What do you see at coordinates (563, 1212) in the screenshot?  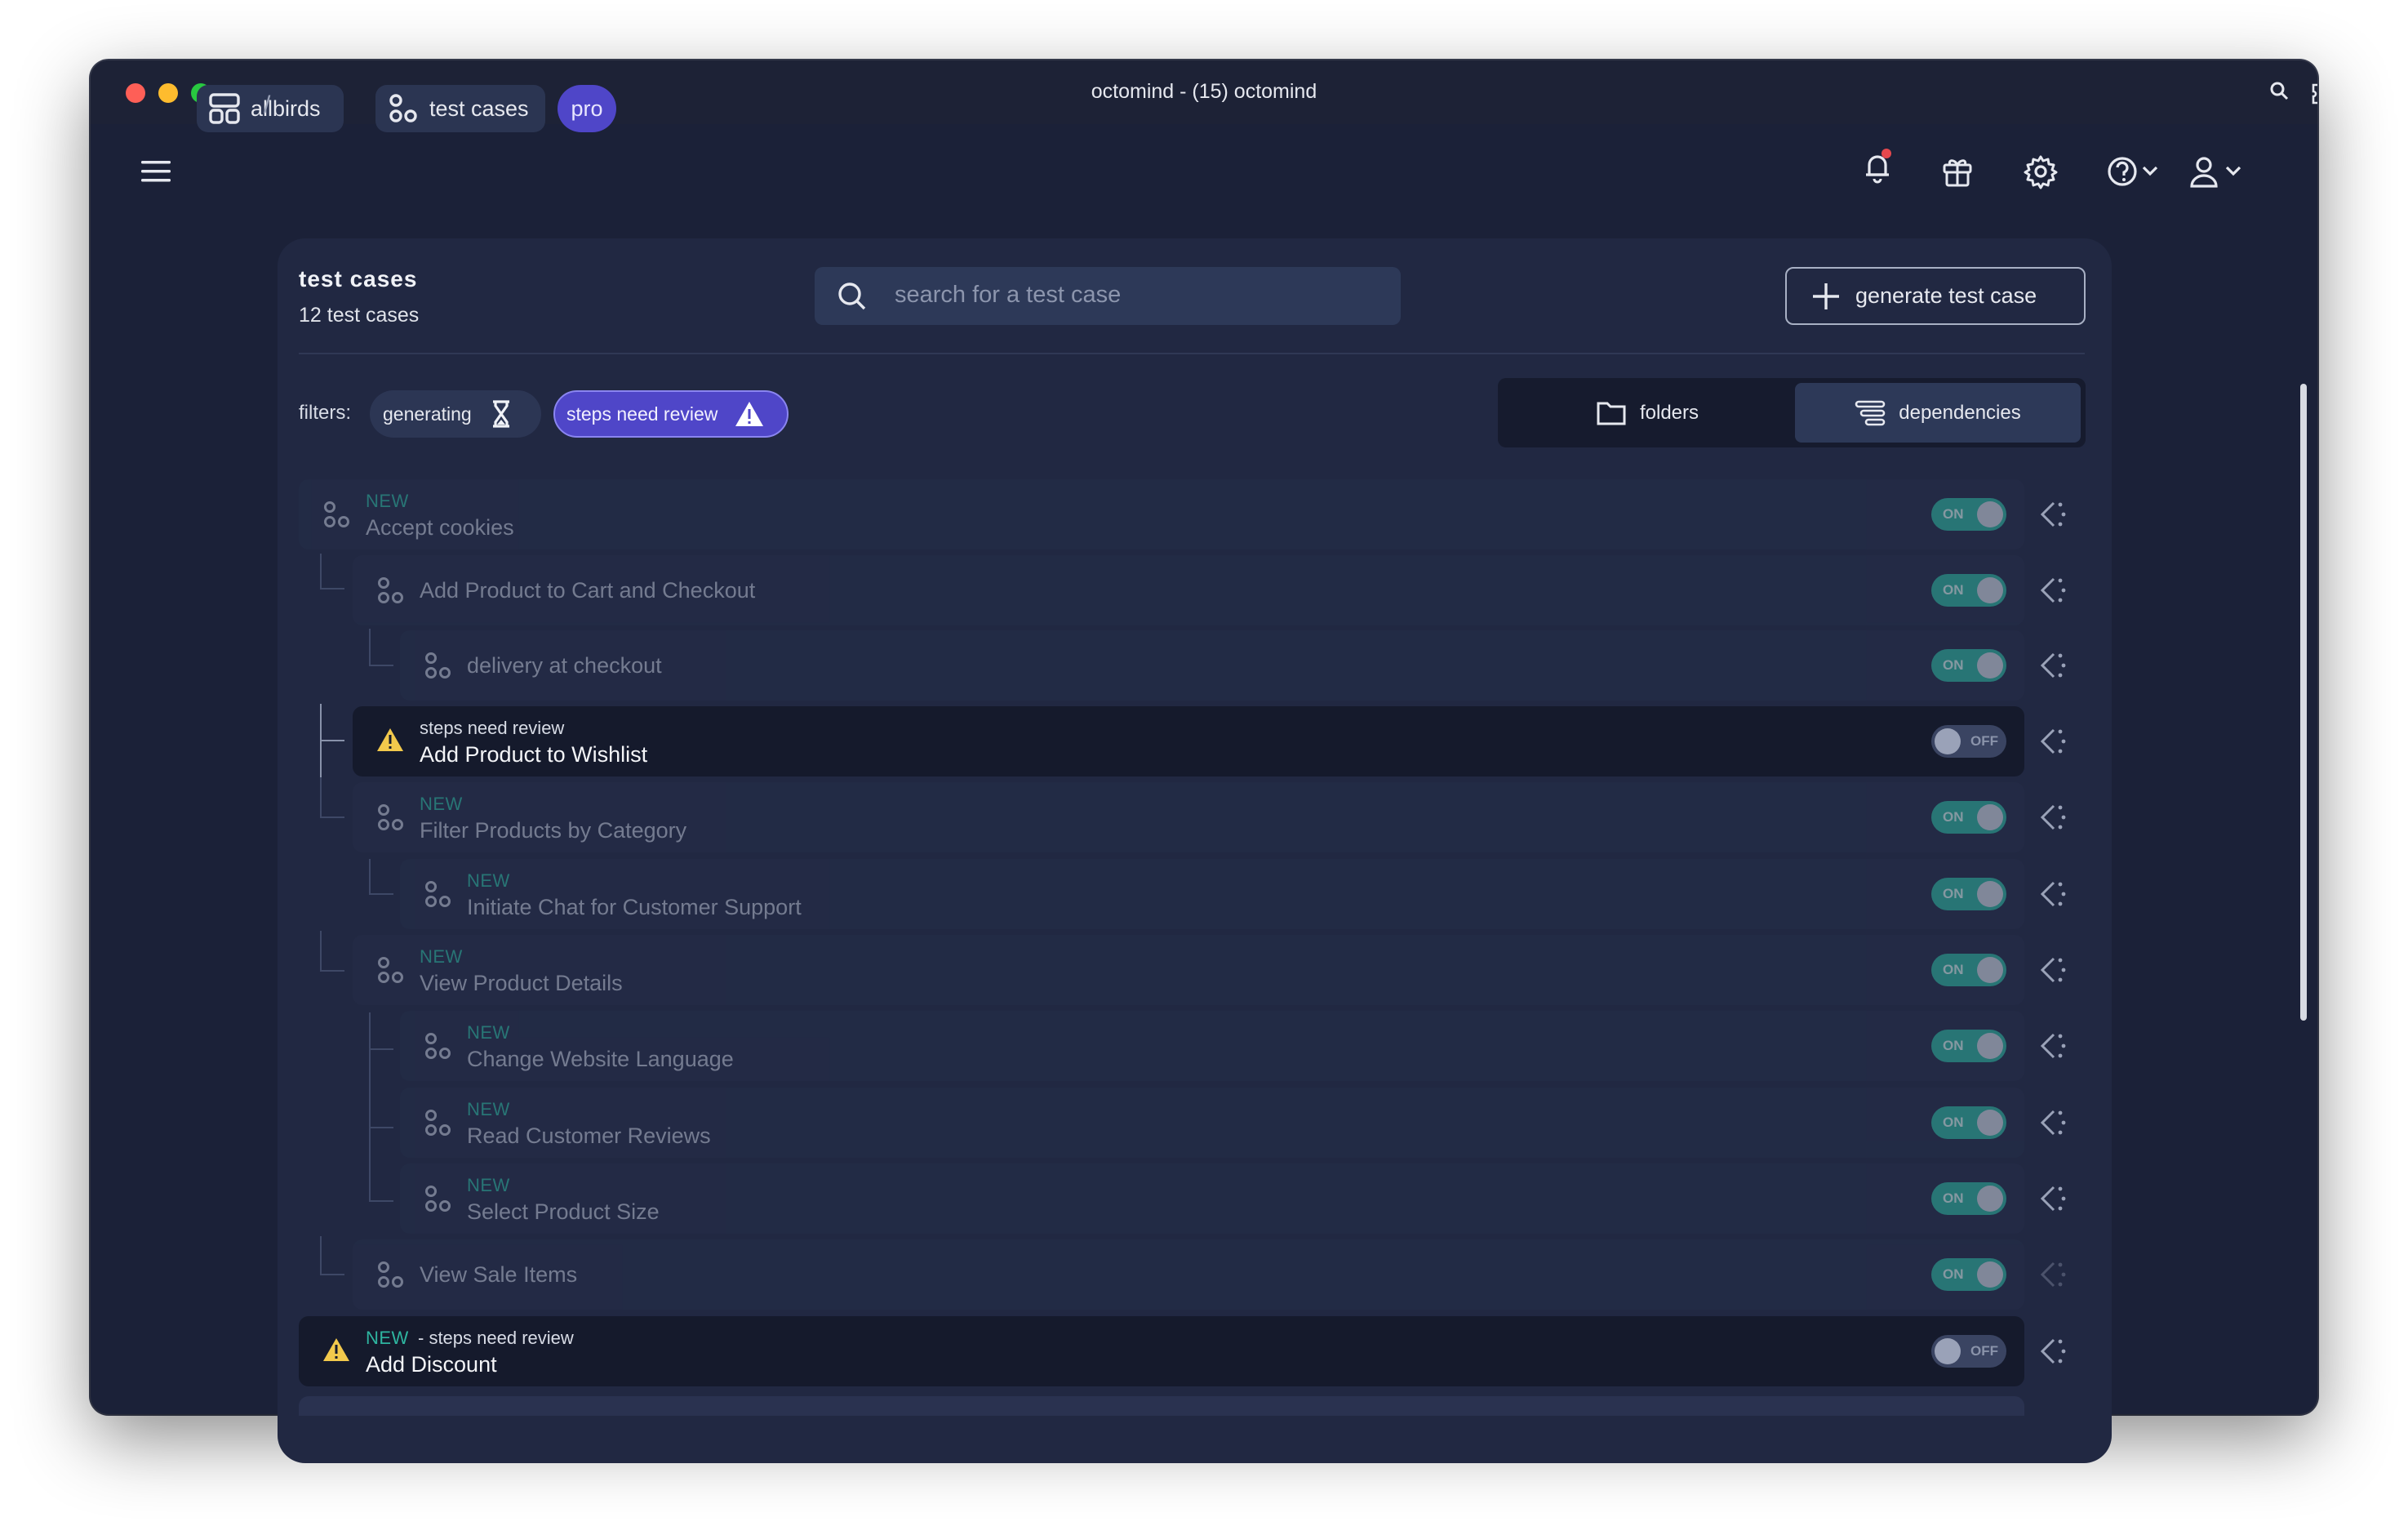 I see `test-case-name: Select Product Size` at bounding box center [563, 1212].